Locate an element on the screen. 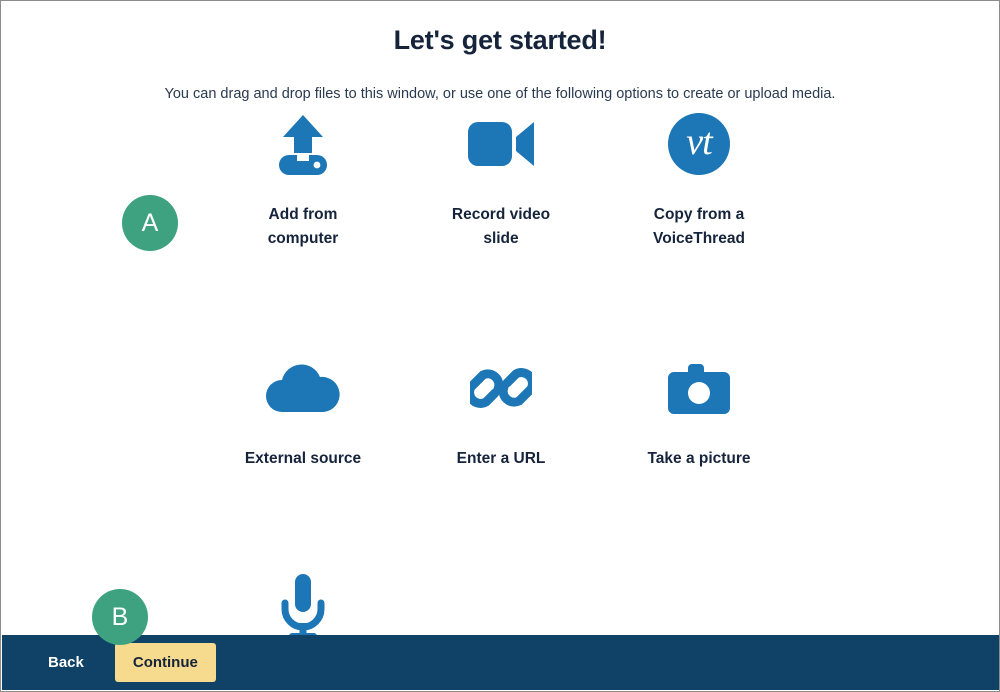 This screenshot has width=1000, height=692. option-label: Take a picture is located at coordinates (699, 459).